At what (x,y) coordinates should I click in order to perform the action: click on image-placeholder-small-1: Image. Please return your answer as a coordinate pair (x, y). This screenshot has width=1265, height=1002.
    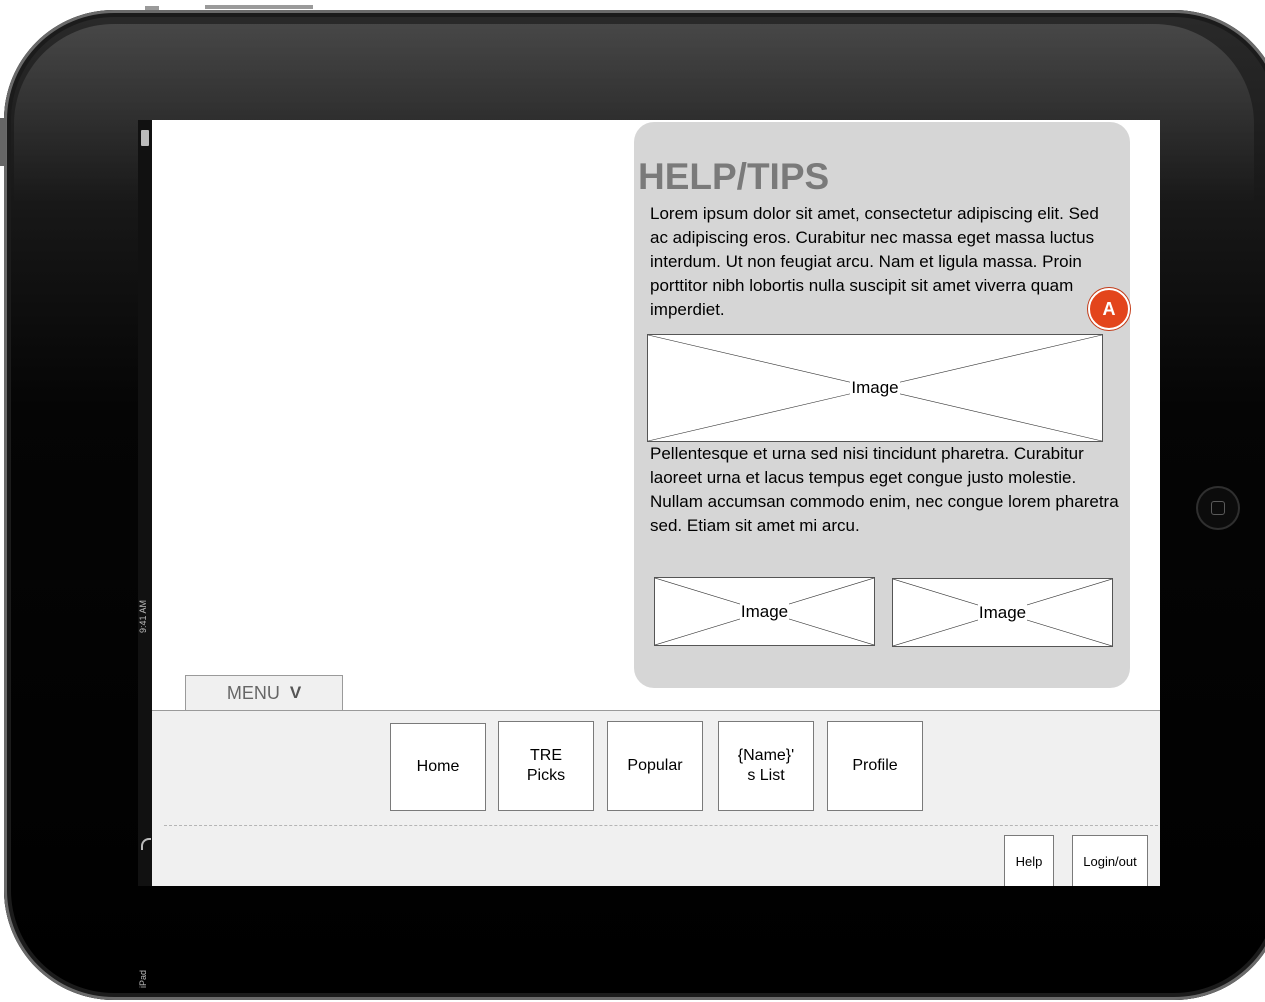
    Looking at the image, I should click on (764, 611).